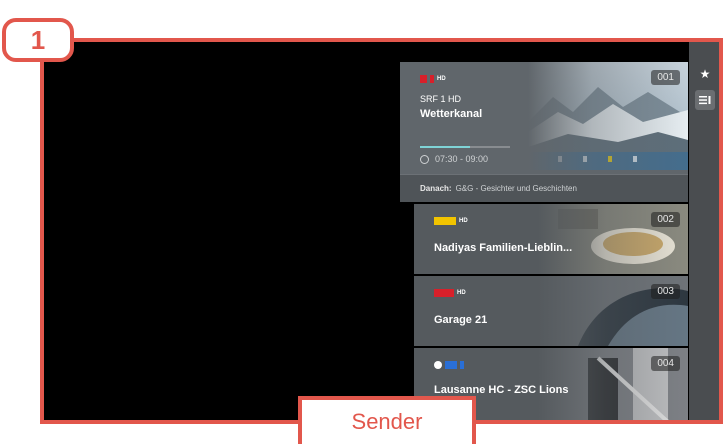 The width and height of the screenshot is (725, 444). Describe the element at coordinates (705, 74) in the screenshot. I see `star-icon: ★` at that location.